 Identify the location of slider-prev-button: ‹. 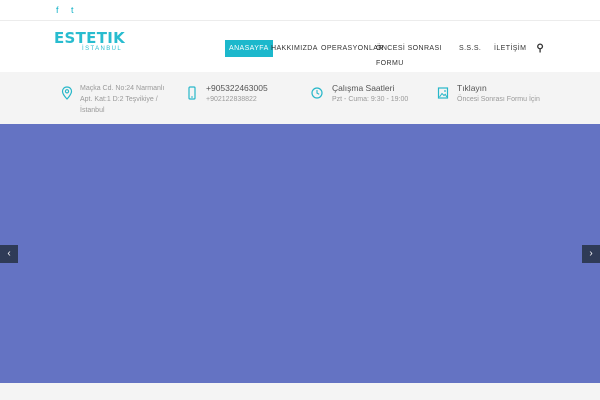
(9, 254).